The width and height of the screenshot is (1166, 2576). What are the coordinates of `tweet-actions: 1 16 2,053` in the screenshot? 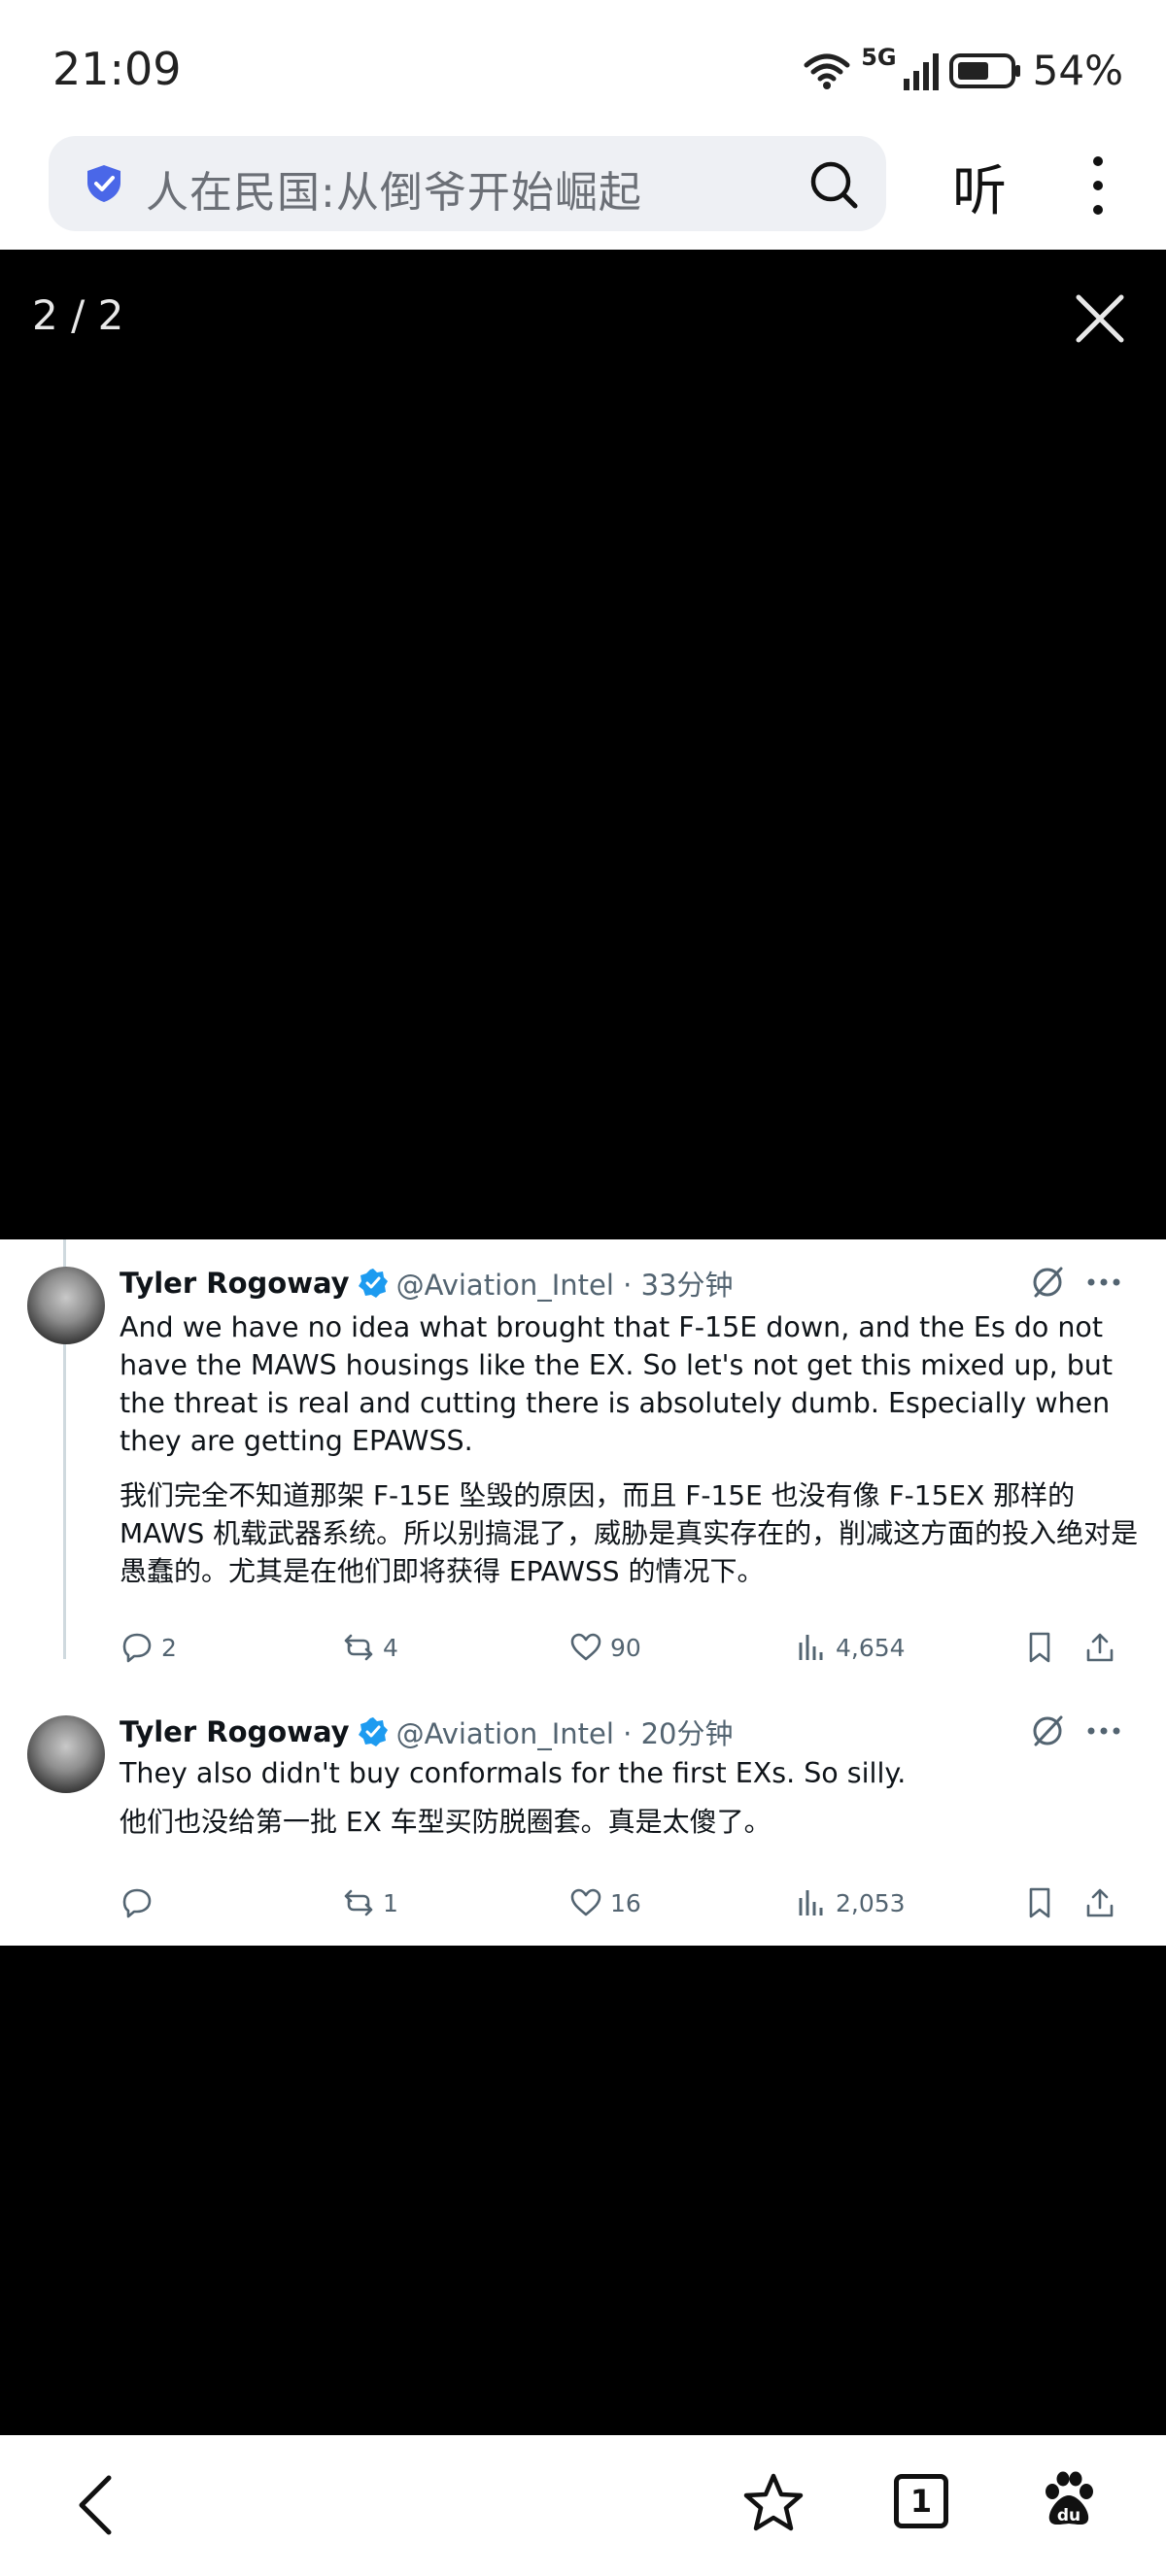 It's located at (583, 1907).